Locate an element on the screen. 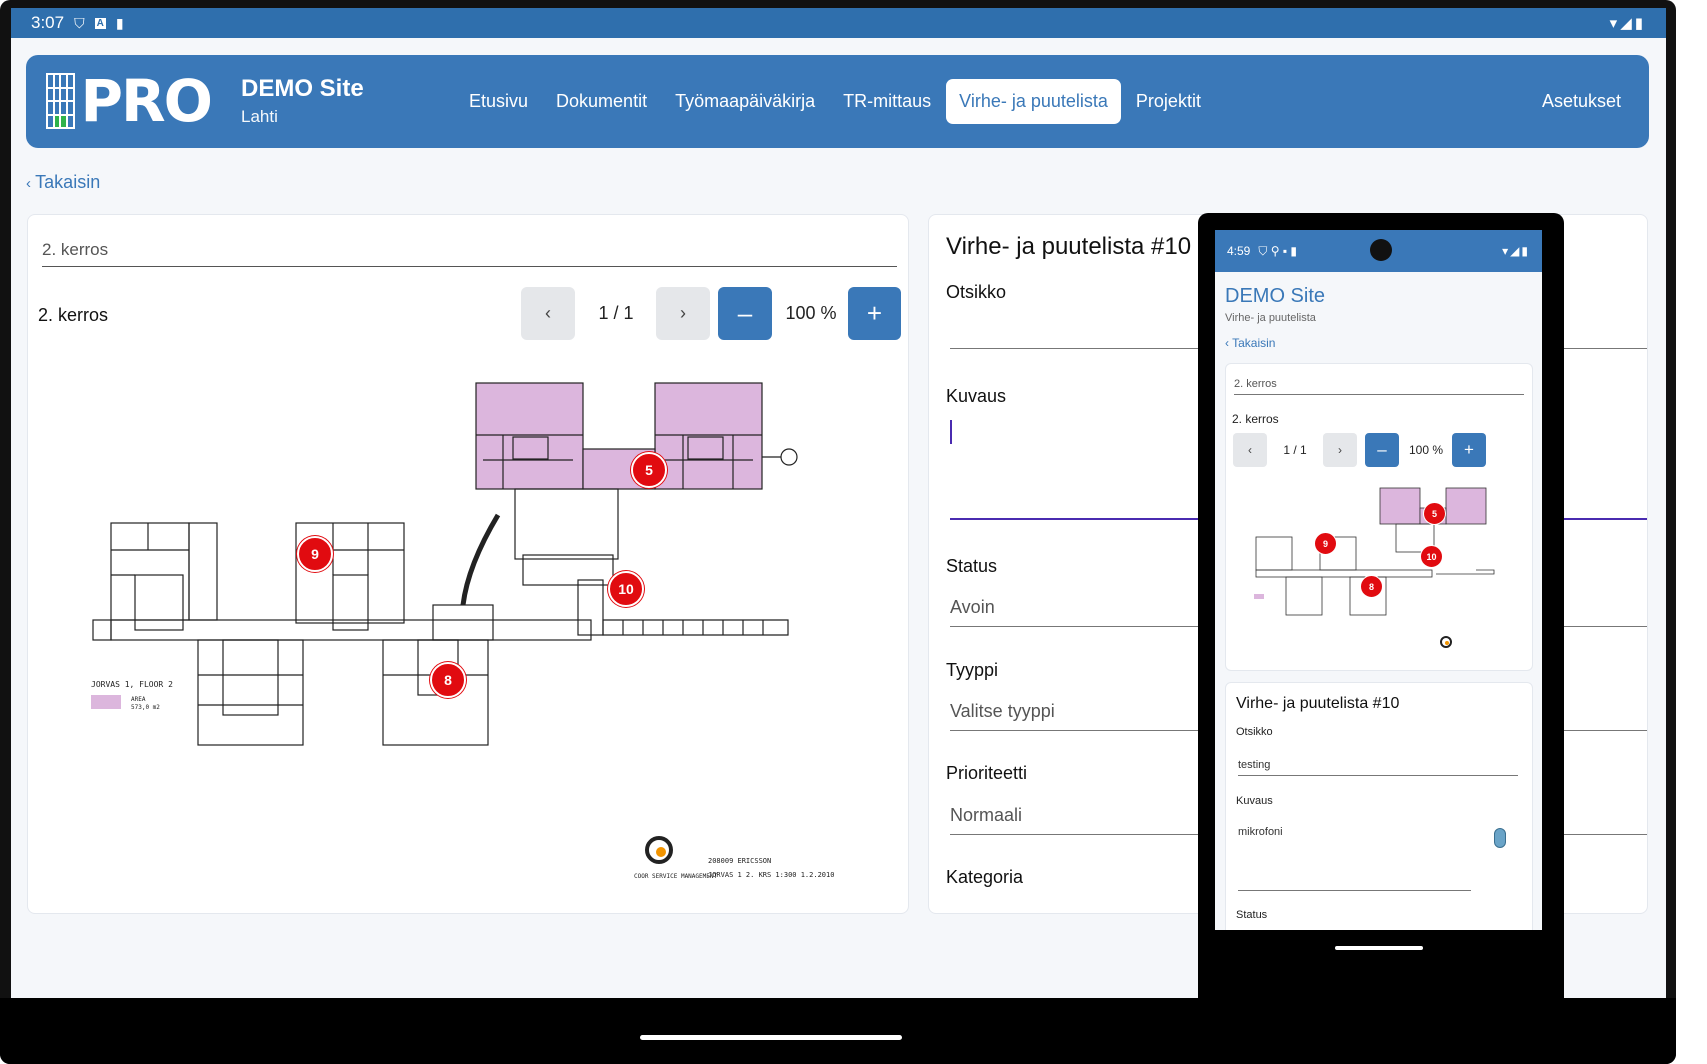 This screenshot has width=1707, height=1064. phone-issue-pin-8: 8 is located at coordinates (1371, 586).